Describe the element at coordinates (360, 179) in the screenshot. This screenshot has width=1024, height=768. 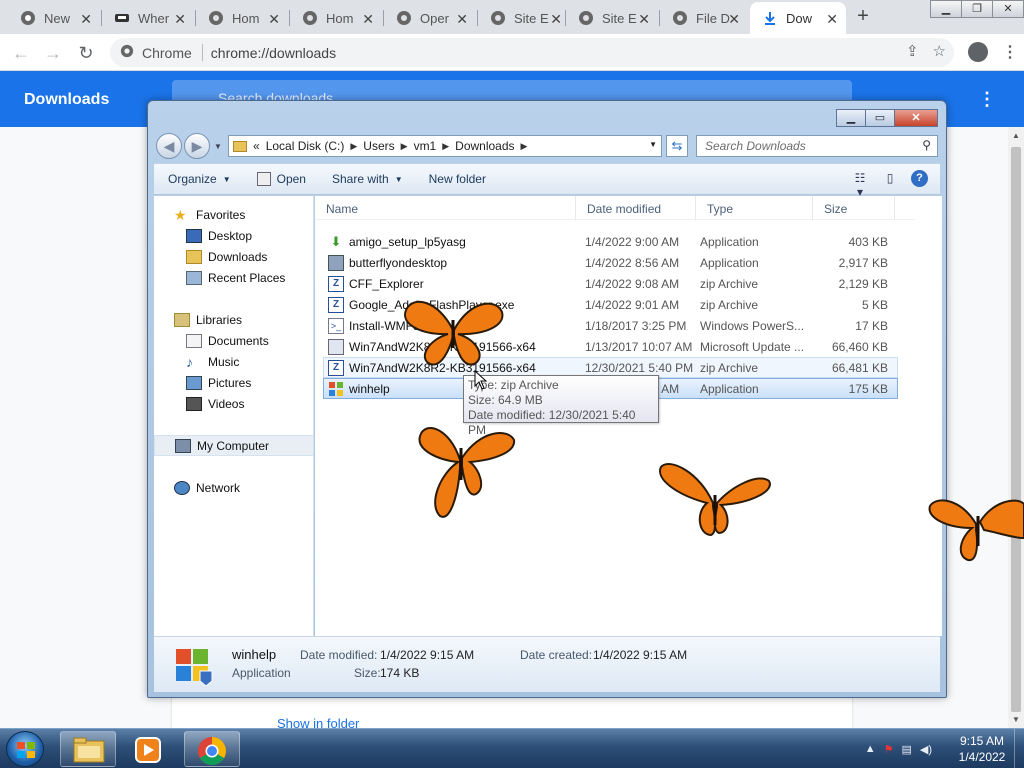
I see `share-with-label: Share with` at that location.